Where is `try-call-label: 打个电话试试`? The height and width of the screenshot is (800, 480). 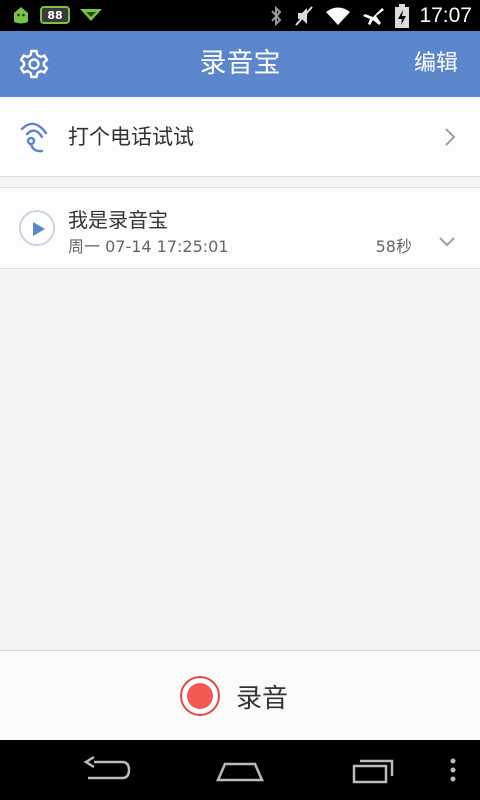 try-call-label: 打个电话试试 is located at coordinates (131, 137).